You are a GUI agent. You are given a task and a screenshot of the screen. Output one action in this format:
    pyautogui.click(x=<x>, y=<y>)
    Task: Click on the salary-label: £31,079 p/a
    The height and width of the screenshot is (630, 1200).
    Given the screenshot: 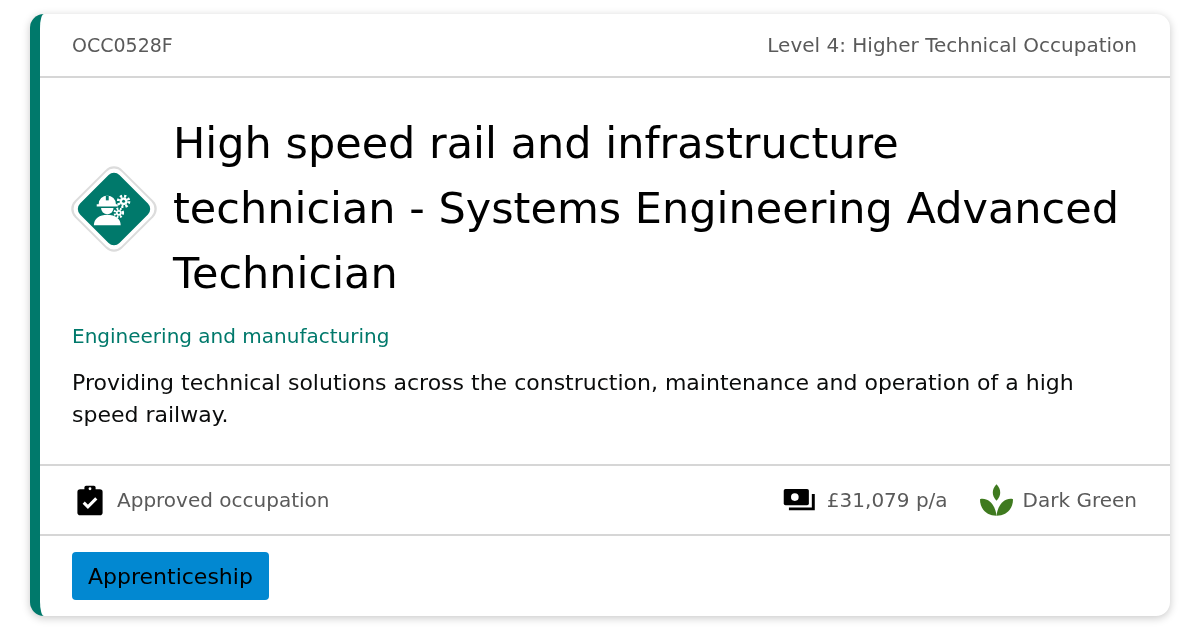 What is the action you would take?
    pyautogui.click(x=887, y=500)
    